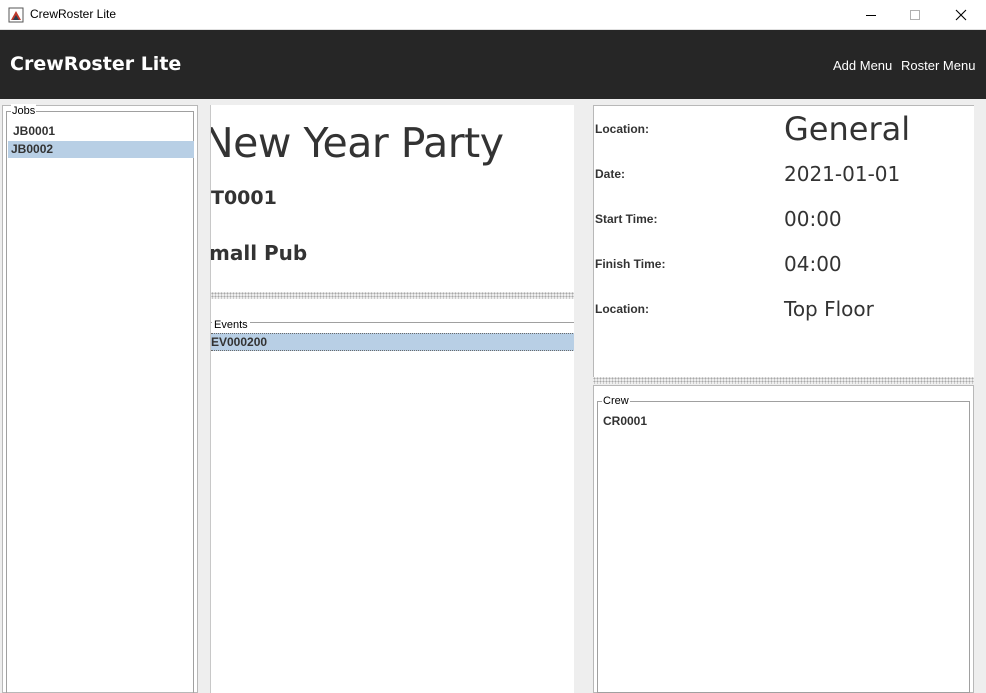 The height and width of the screenshot is (693, 986). What do you see at coordinates (862, 65) in the screenshot?
I see `add-menu: Add Menu` at bounding box center [862, 65].